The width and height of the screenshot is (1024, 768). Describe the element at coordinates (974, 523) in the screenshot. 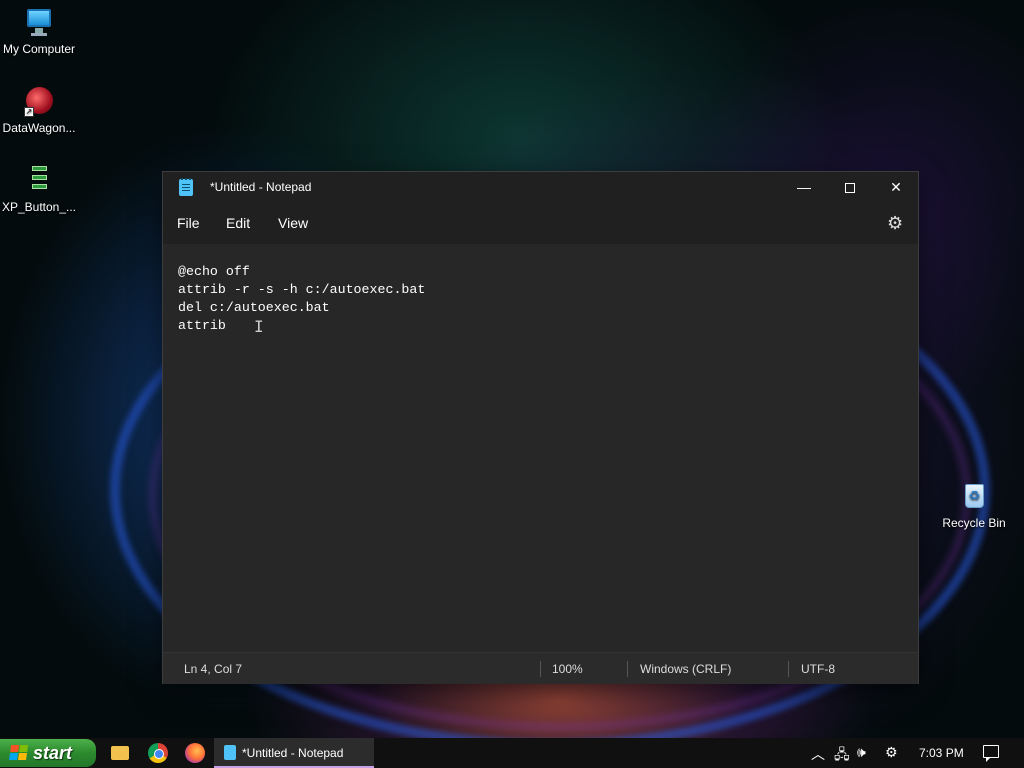

I see `desktop-icon-label: Recycle Bin` at that location.